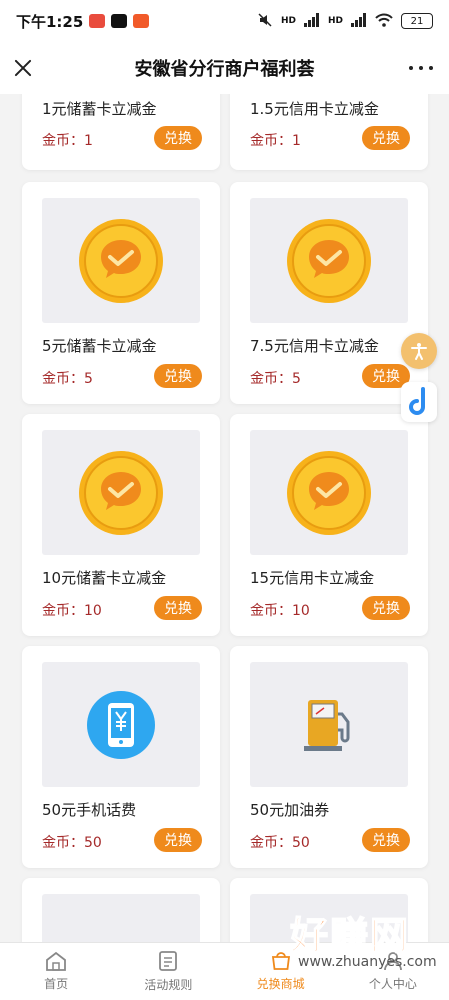  I want to click on phone-yuan-icon, so click(121, 724).